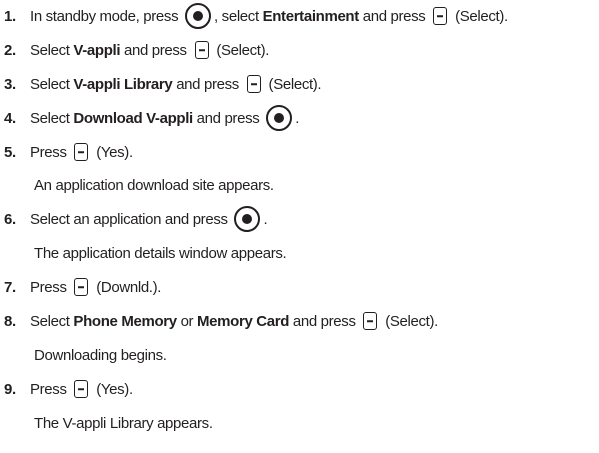  I want to click on step-5: 5. Press (Yes)., so click(66, 152).